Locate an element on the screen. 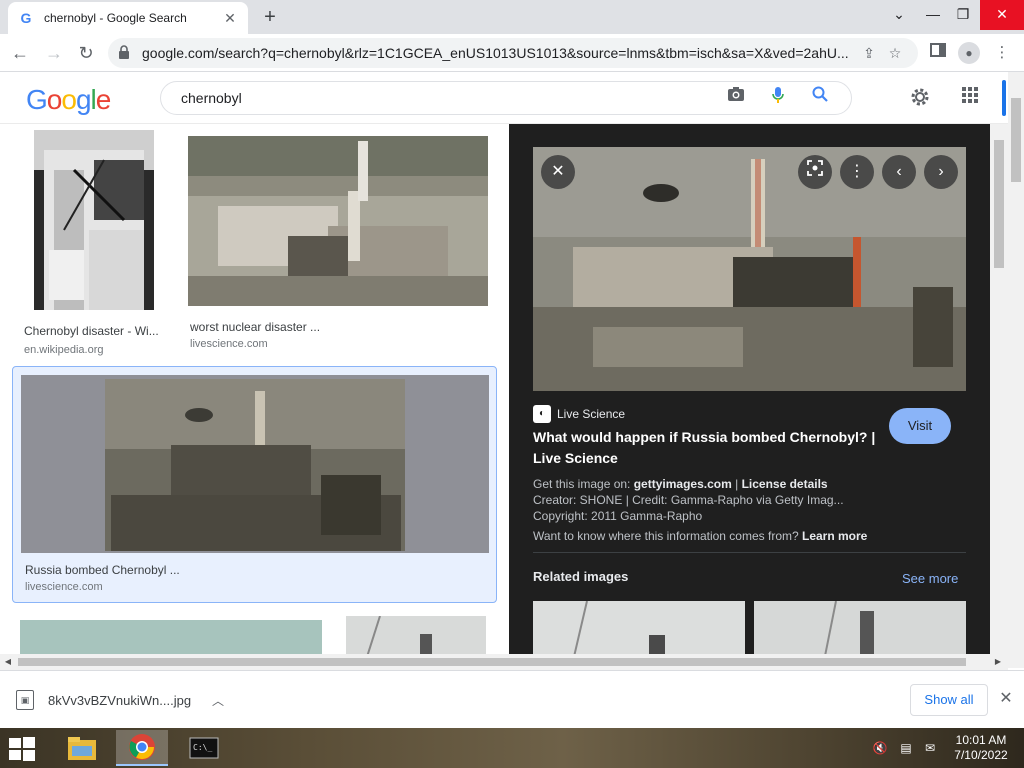 This screenshot has height=768, width=1024. file-explorer-icon is located at coordinates (82, 748).